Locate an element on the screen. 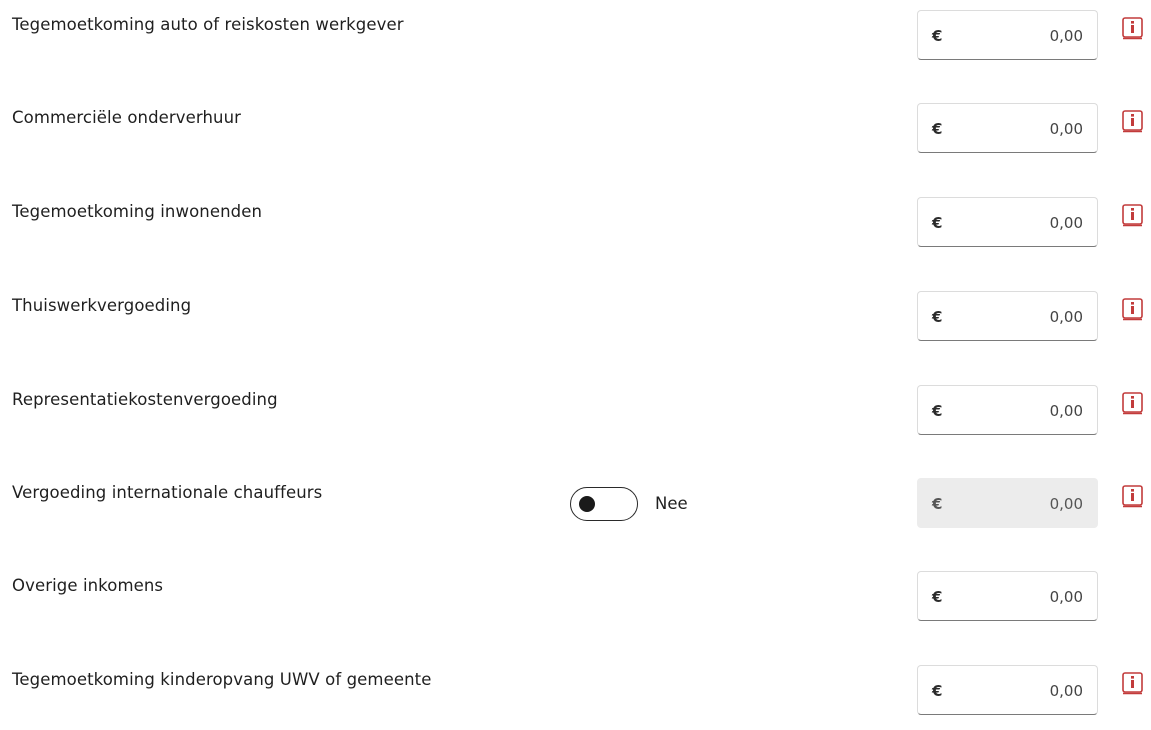 This screenshot has width=1151, height=730. field-label: Thuiswerkvergoeding is located at coordinates (102, 305).